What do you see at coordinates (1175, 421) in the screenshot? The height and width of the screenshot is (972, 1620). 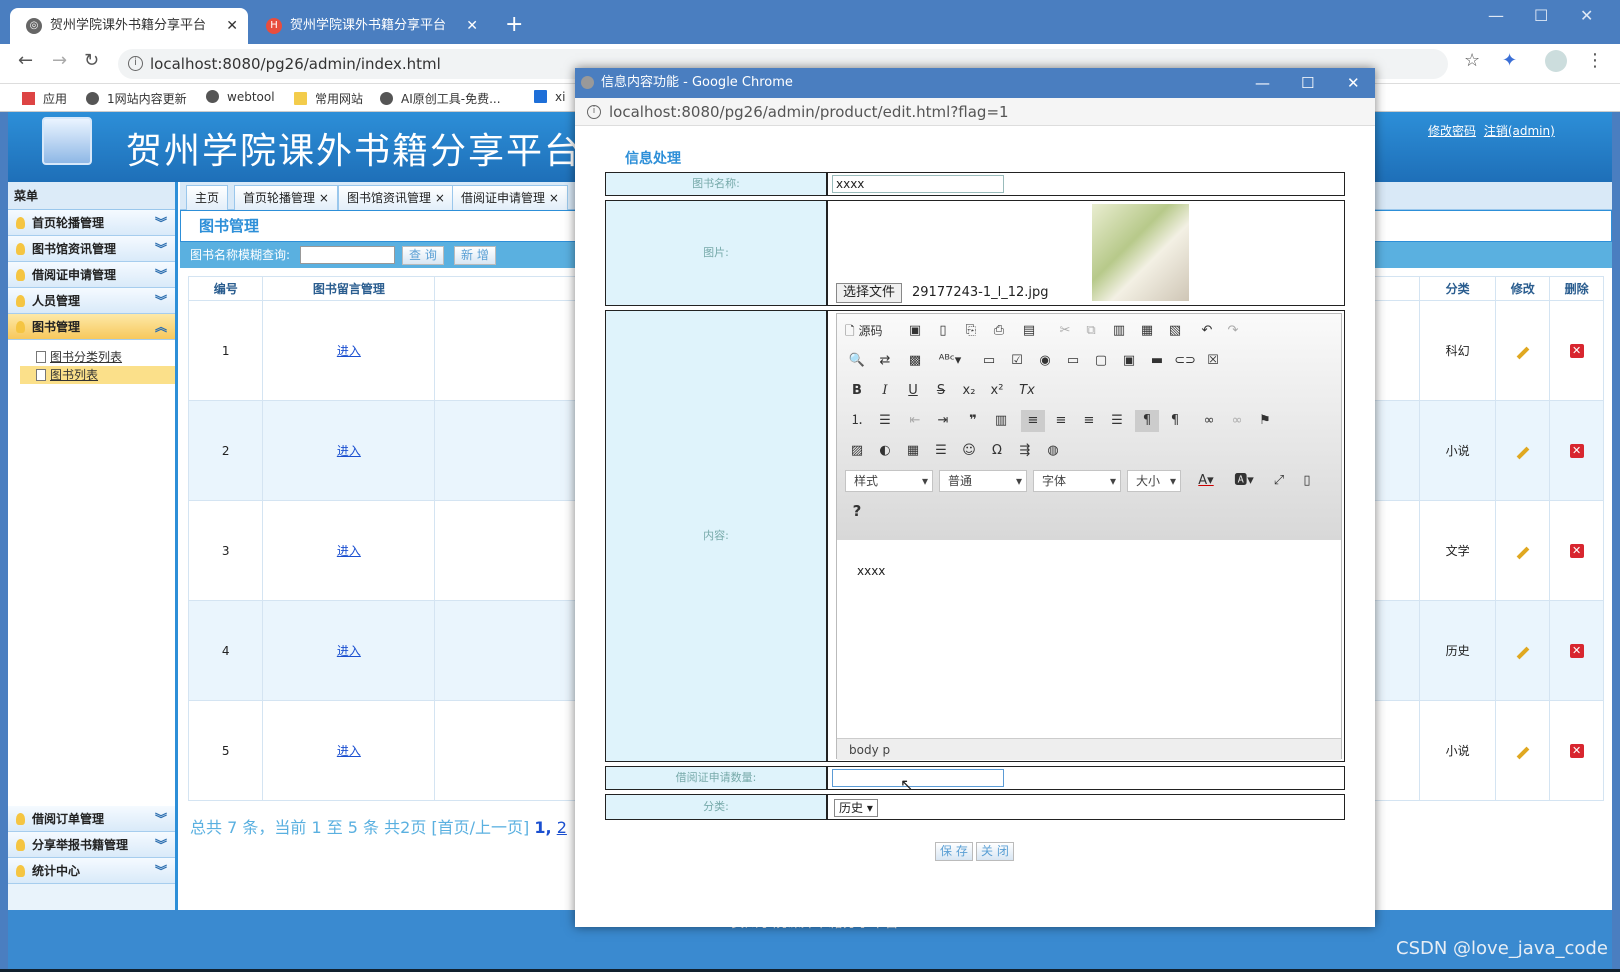 I see `rtl-icon: ¶` at bounding box center [1175, 421].